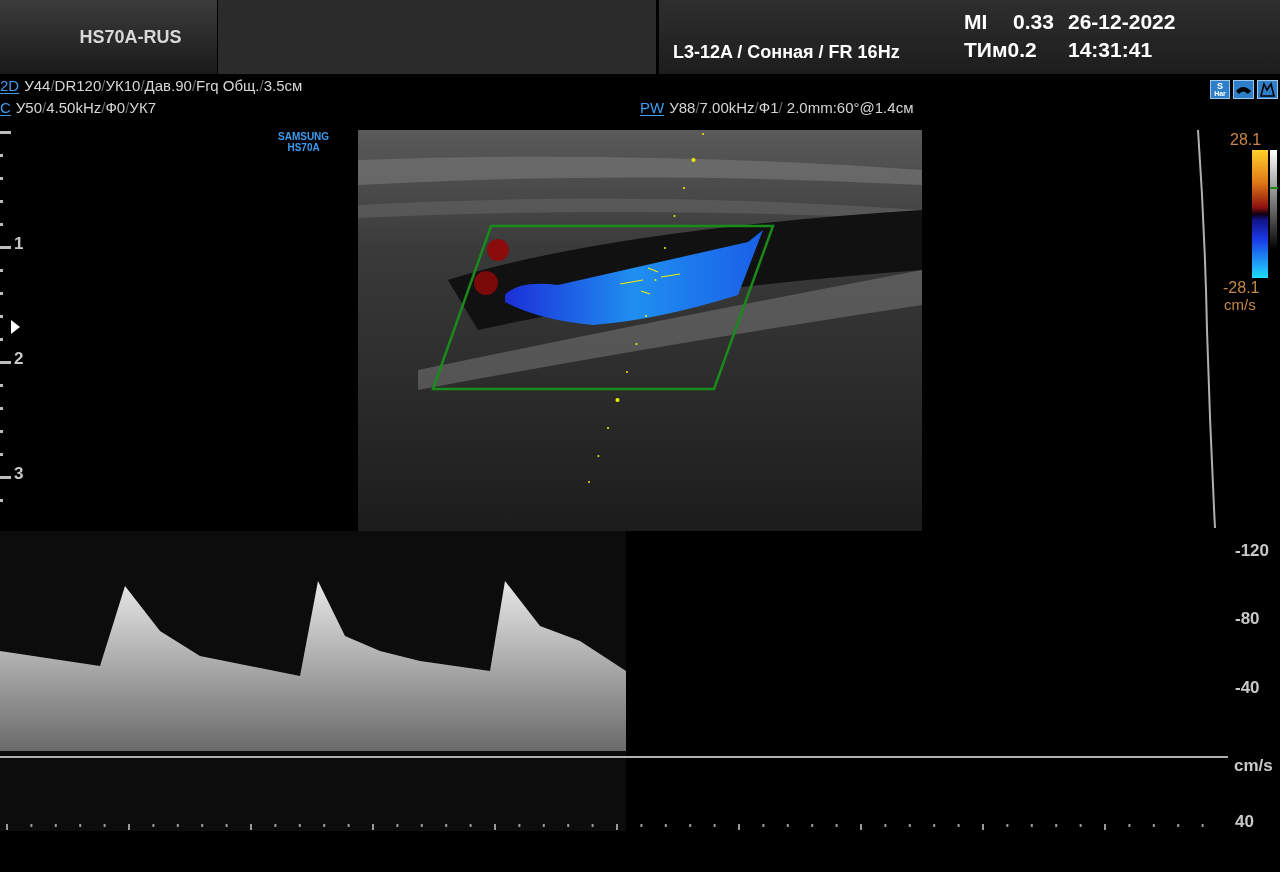 The image size is (1280, 872). I want to click on mode-label: C, so click(5, 108).